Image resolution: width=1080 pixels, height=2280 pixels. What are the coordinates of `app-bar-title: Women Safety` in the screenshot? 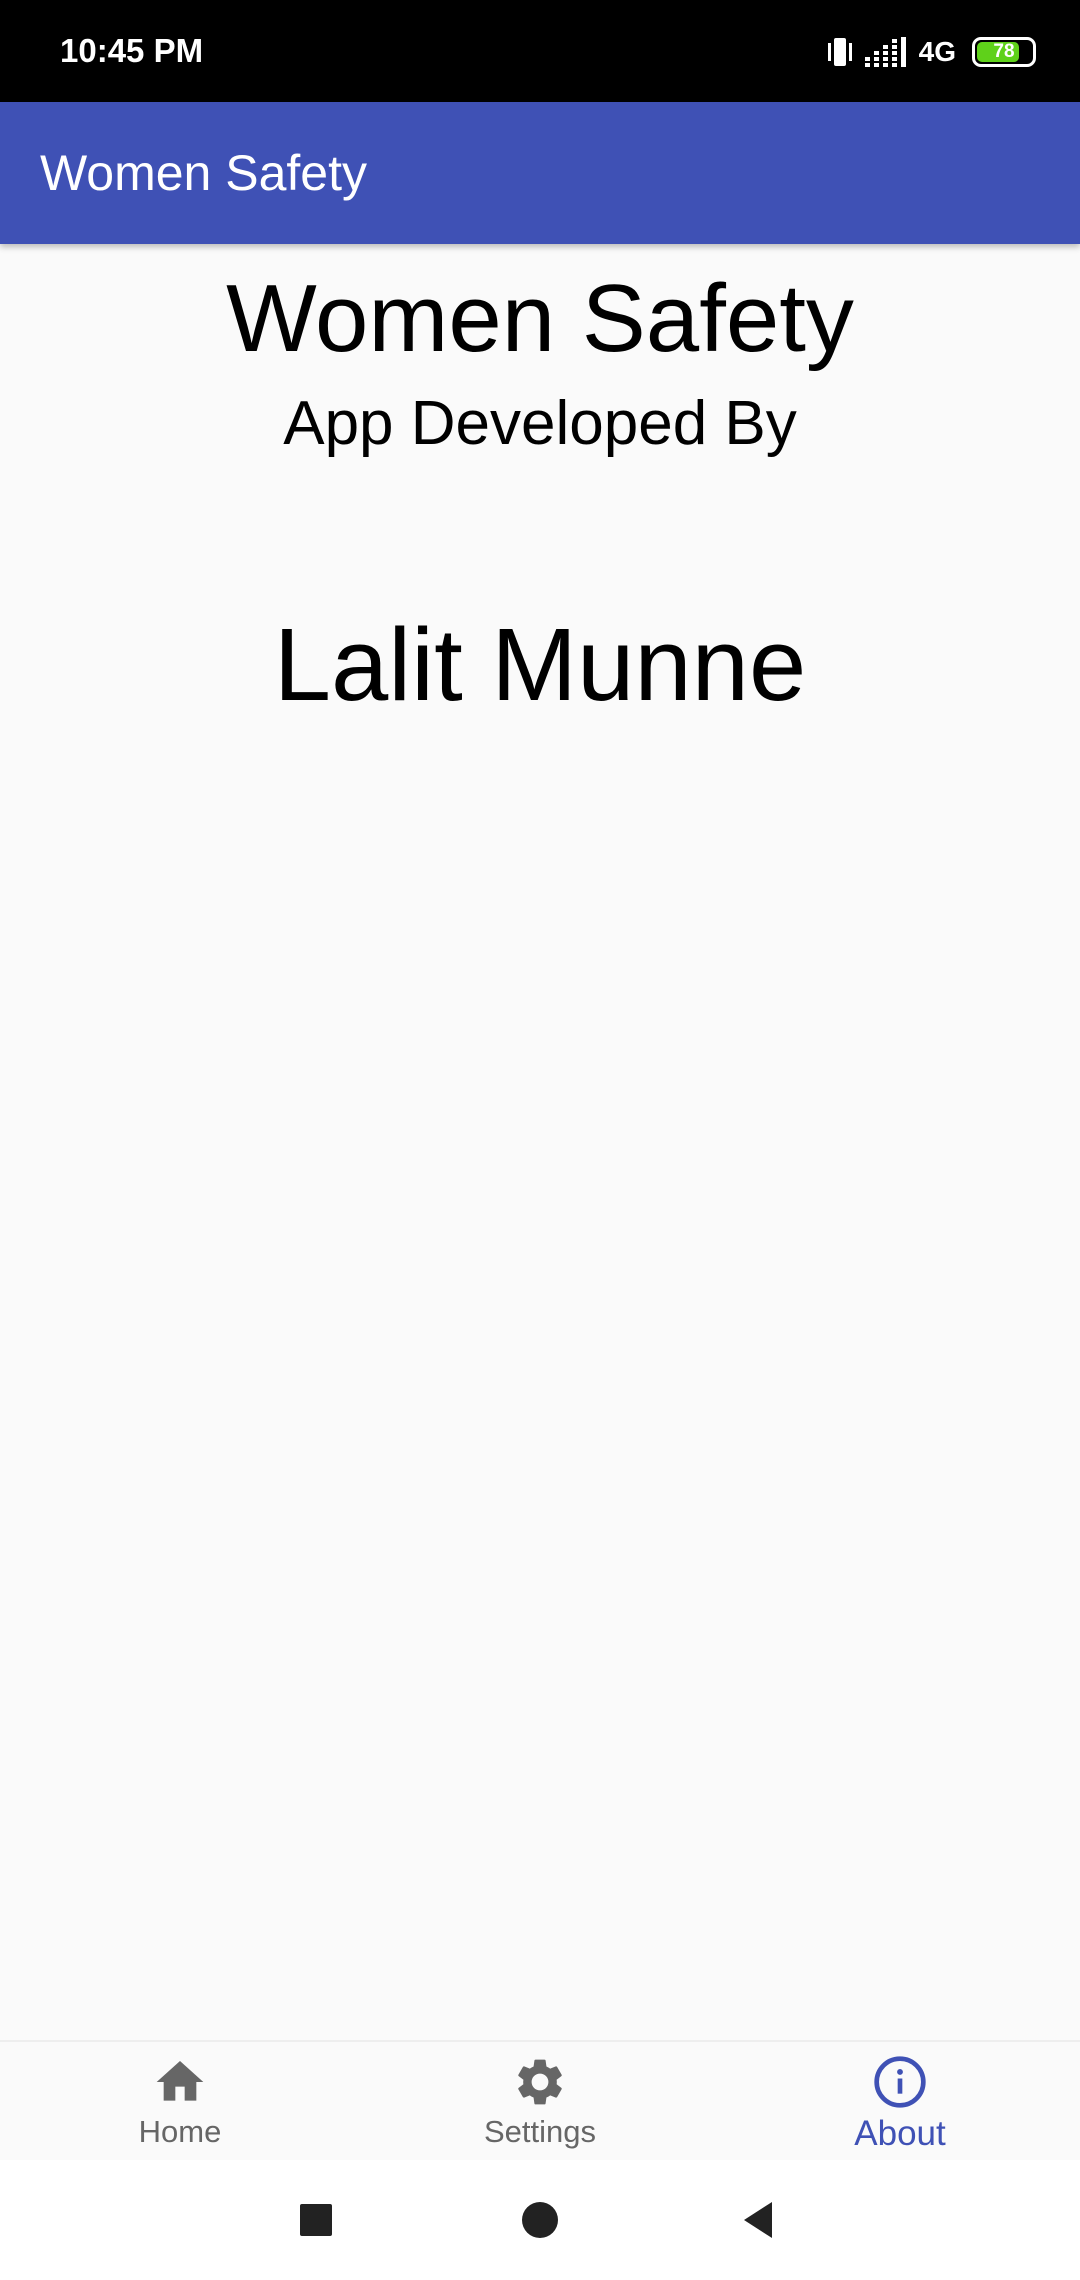 It's located at (204, 173).